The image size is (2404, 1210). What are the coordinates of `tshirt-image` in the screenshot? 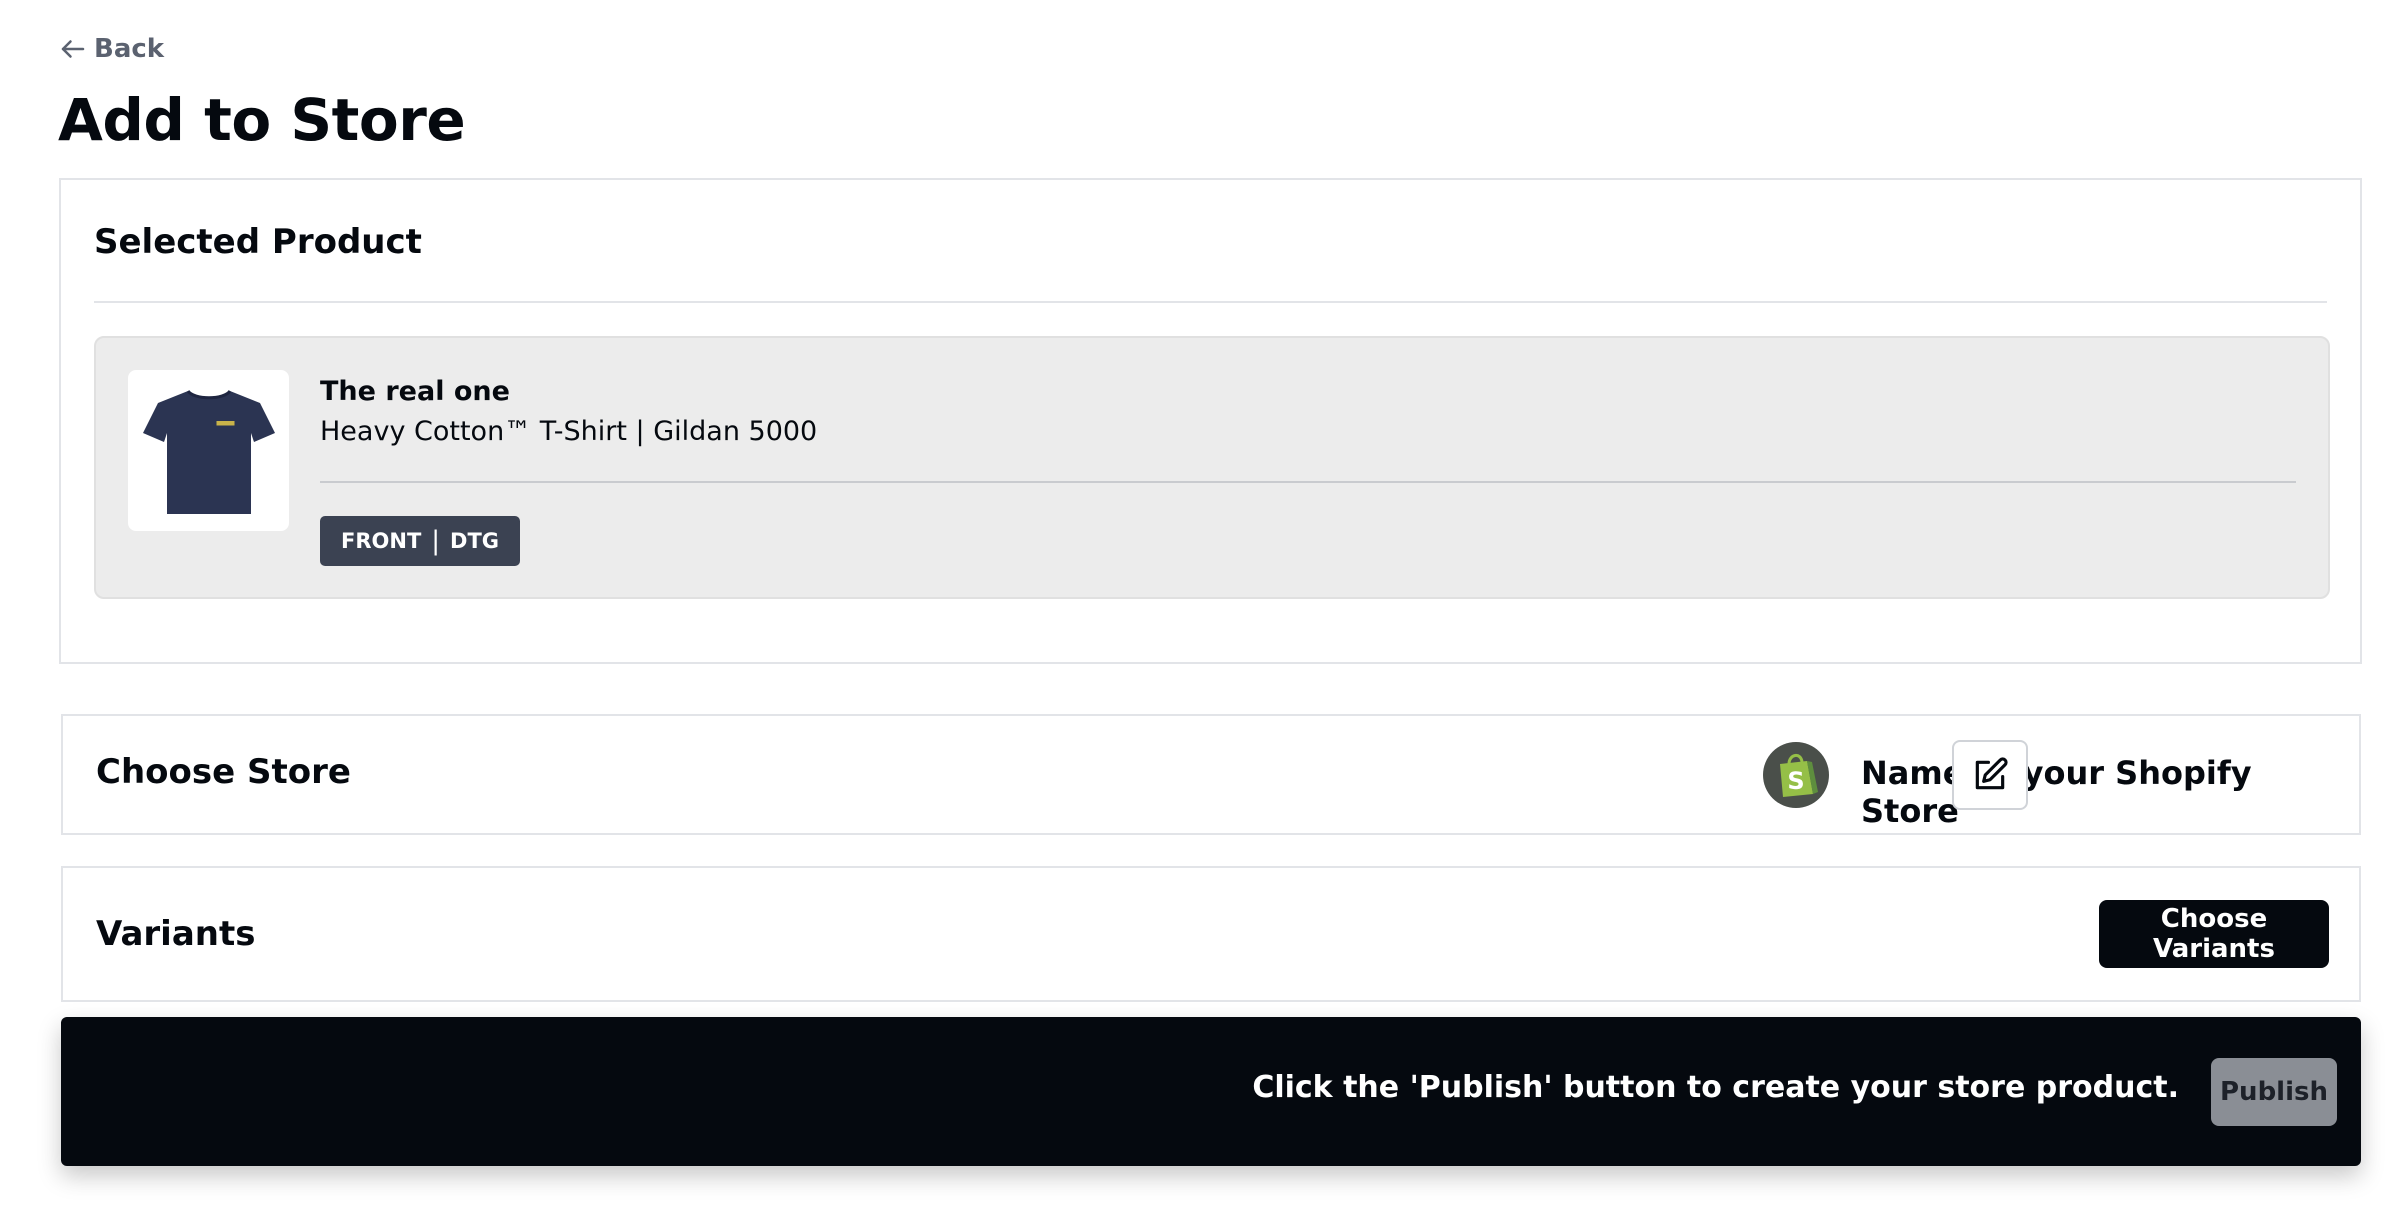 It's located at (208, 451).